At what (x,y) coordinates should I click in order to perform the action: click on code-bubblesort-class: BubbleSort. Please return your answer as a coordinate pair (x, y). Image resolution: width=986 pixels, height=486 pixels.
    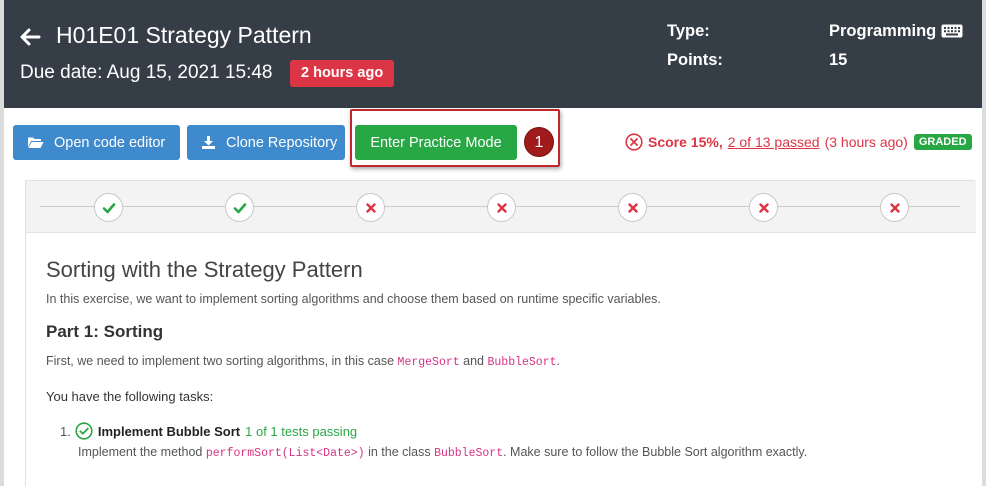
    Looking at the image, I should click on (469, 453).